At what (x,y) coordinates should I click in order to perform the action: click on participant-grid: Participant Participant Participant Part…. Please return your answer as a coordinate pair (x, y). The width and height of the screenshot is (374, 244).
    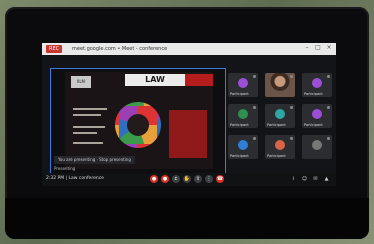
    Looking at the image, I should click on (280, 117).